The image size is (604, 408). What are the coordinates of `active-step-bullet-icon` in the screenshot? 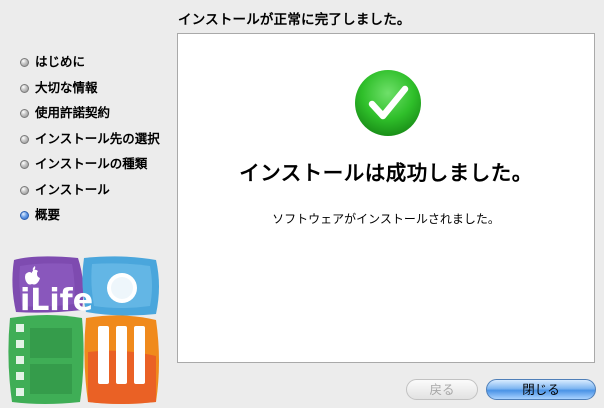 It's located at (24, 215).